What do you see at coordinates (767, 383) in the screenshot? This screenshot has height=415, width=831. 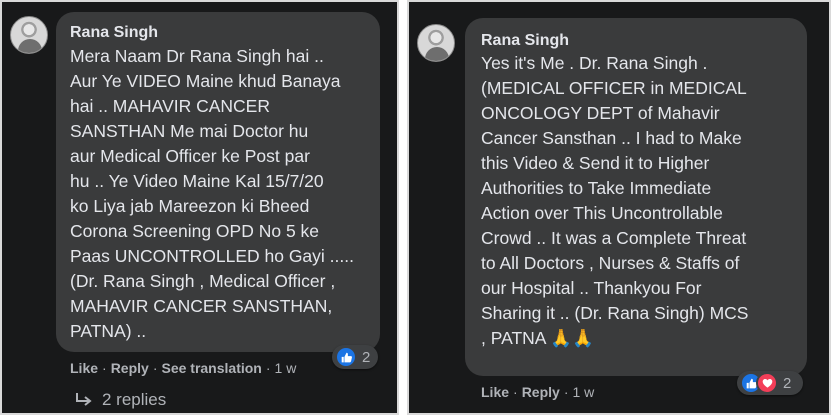 I see `love-icon` at bounding box center [767, 383].